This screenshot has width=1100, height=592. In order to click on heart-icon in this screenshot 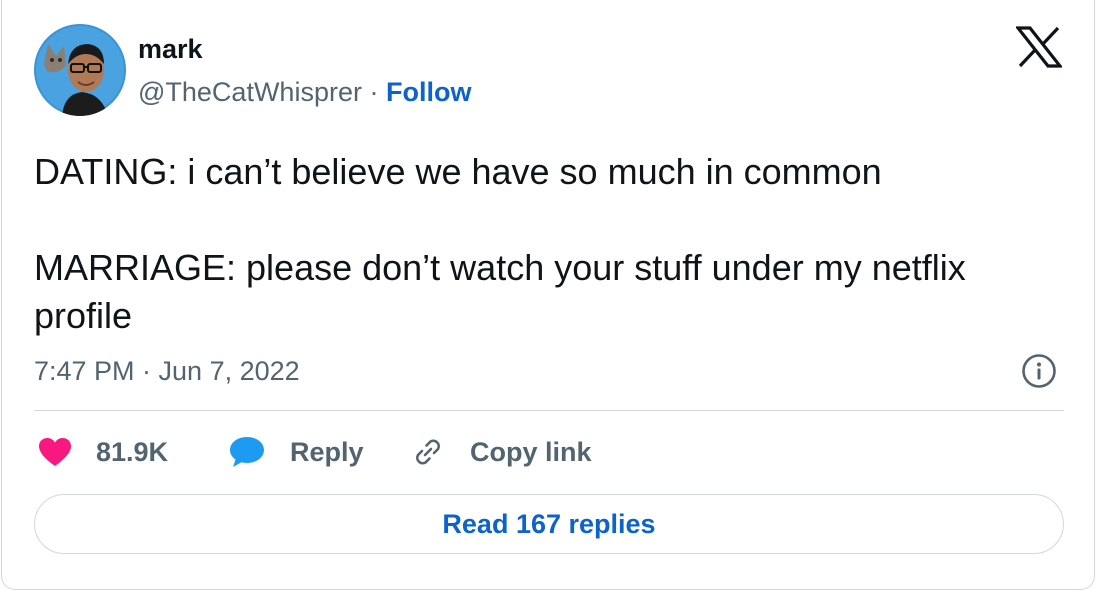, I will do `click(55, 452)`.